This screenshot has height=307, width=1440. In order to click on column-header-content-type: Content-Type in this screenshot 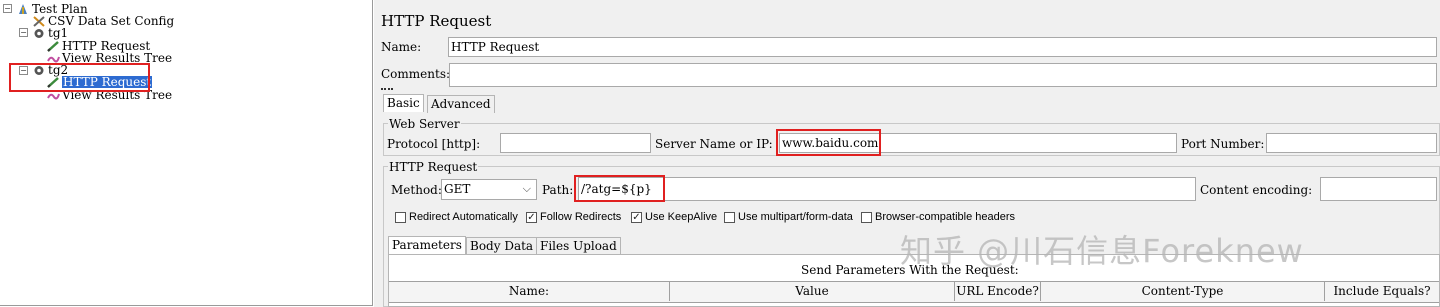, I will do `click(1183, 291)`.